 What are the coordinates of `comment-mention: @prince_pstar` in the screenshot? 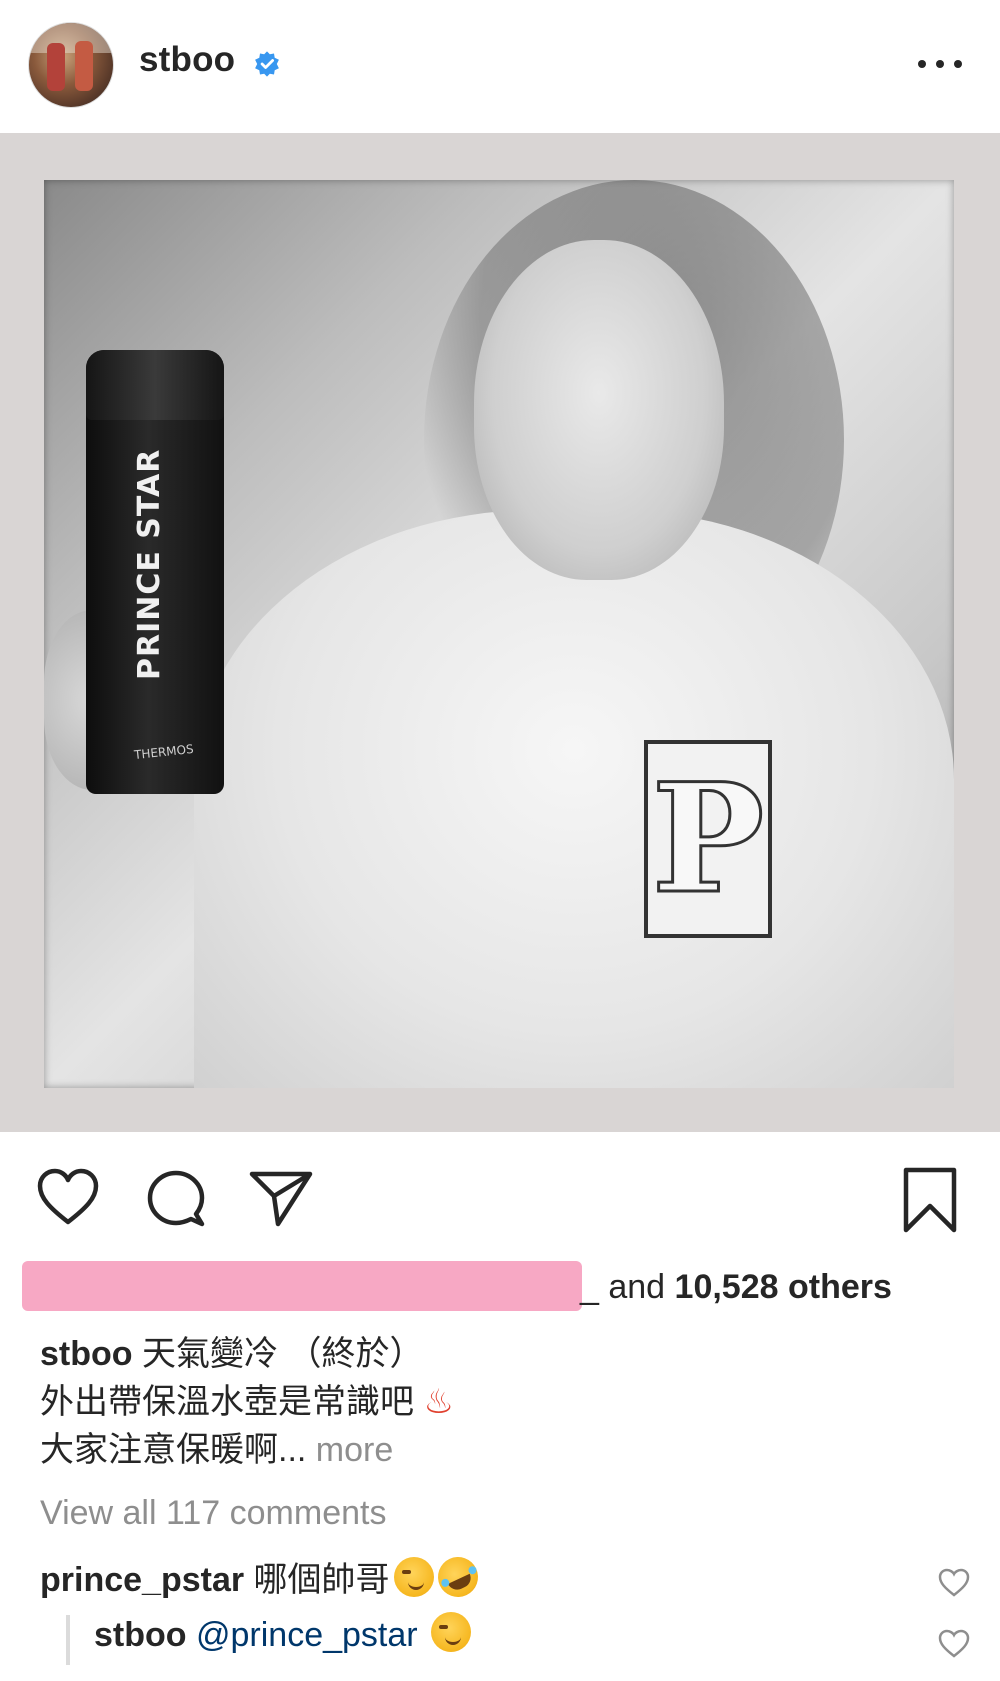 It's located at (307, 1635).